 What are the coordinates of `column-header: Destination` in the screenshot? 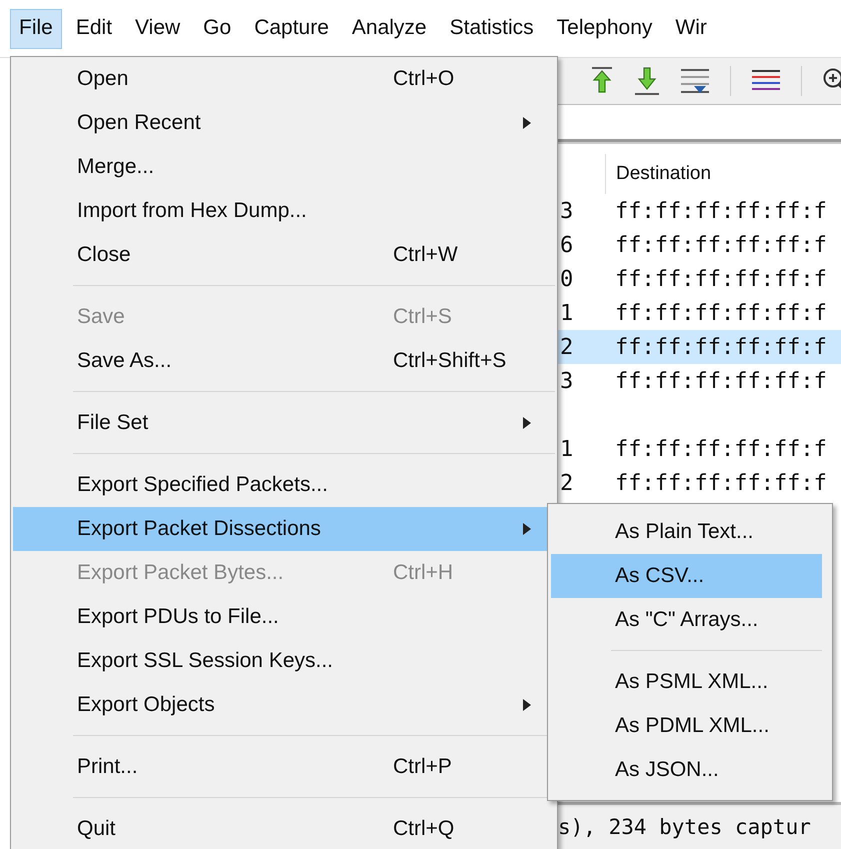 It's located at (659, 174).